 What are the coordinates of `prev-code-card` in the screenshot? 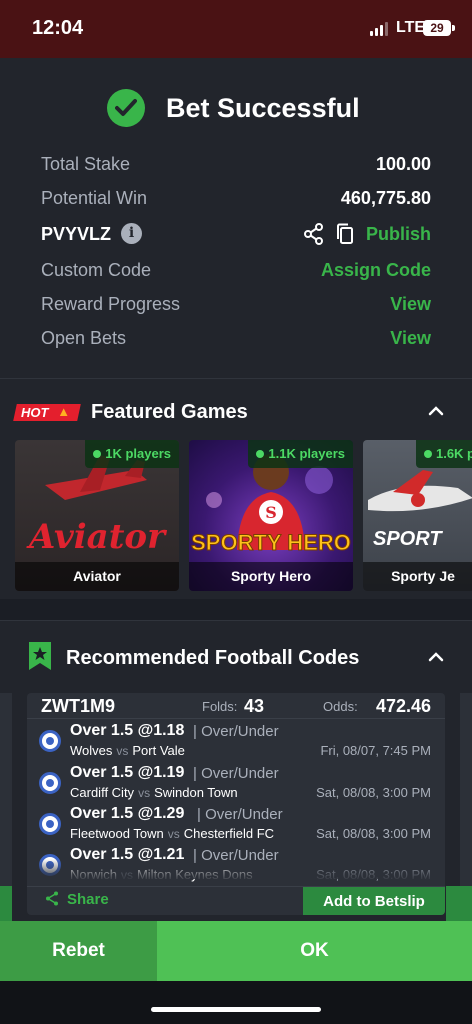 It's located at (6, 804).